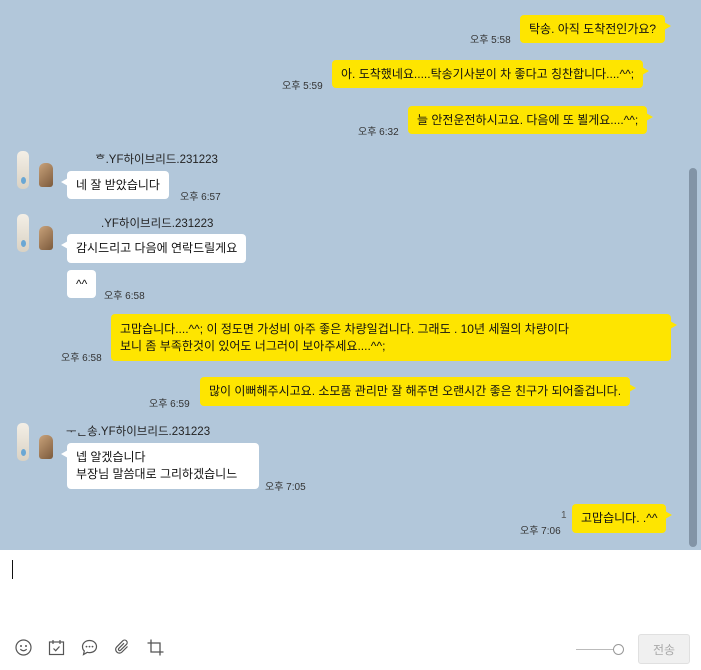  I want to click on my-message-bubble: 고맙습니다. .^^, so click(622, 518).